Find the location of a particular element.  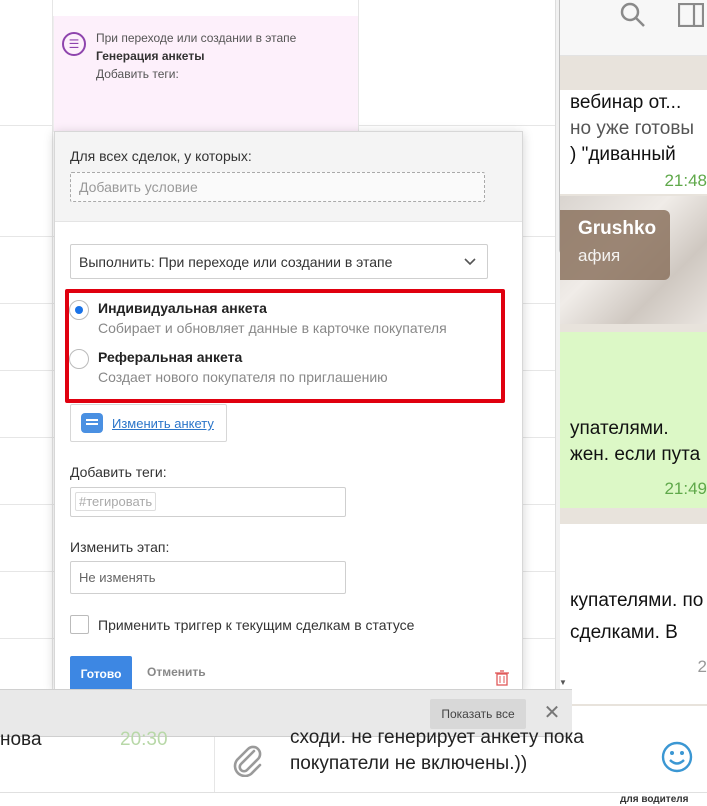

scroll-down-icon: ▼ is located at coordinates (563, 682).